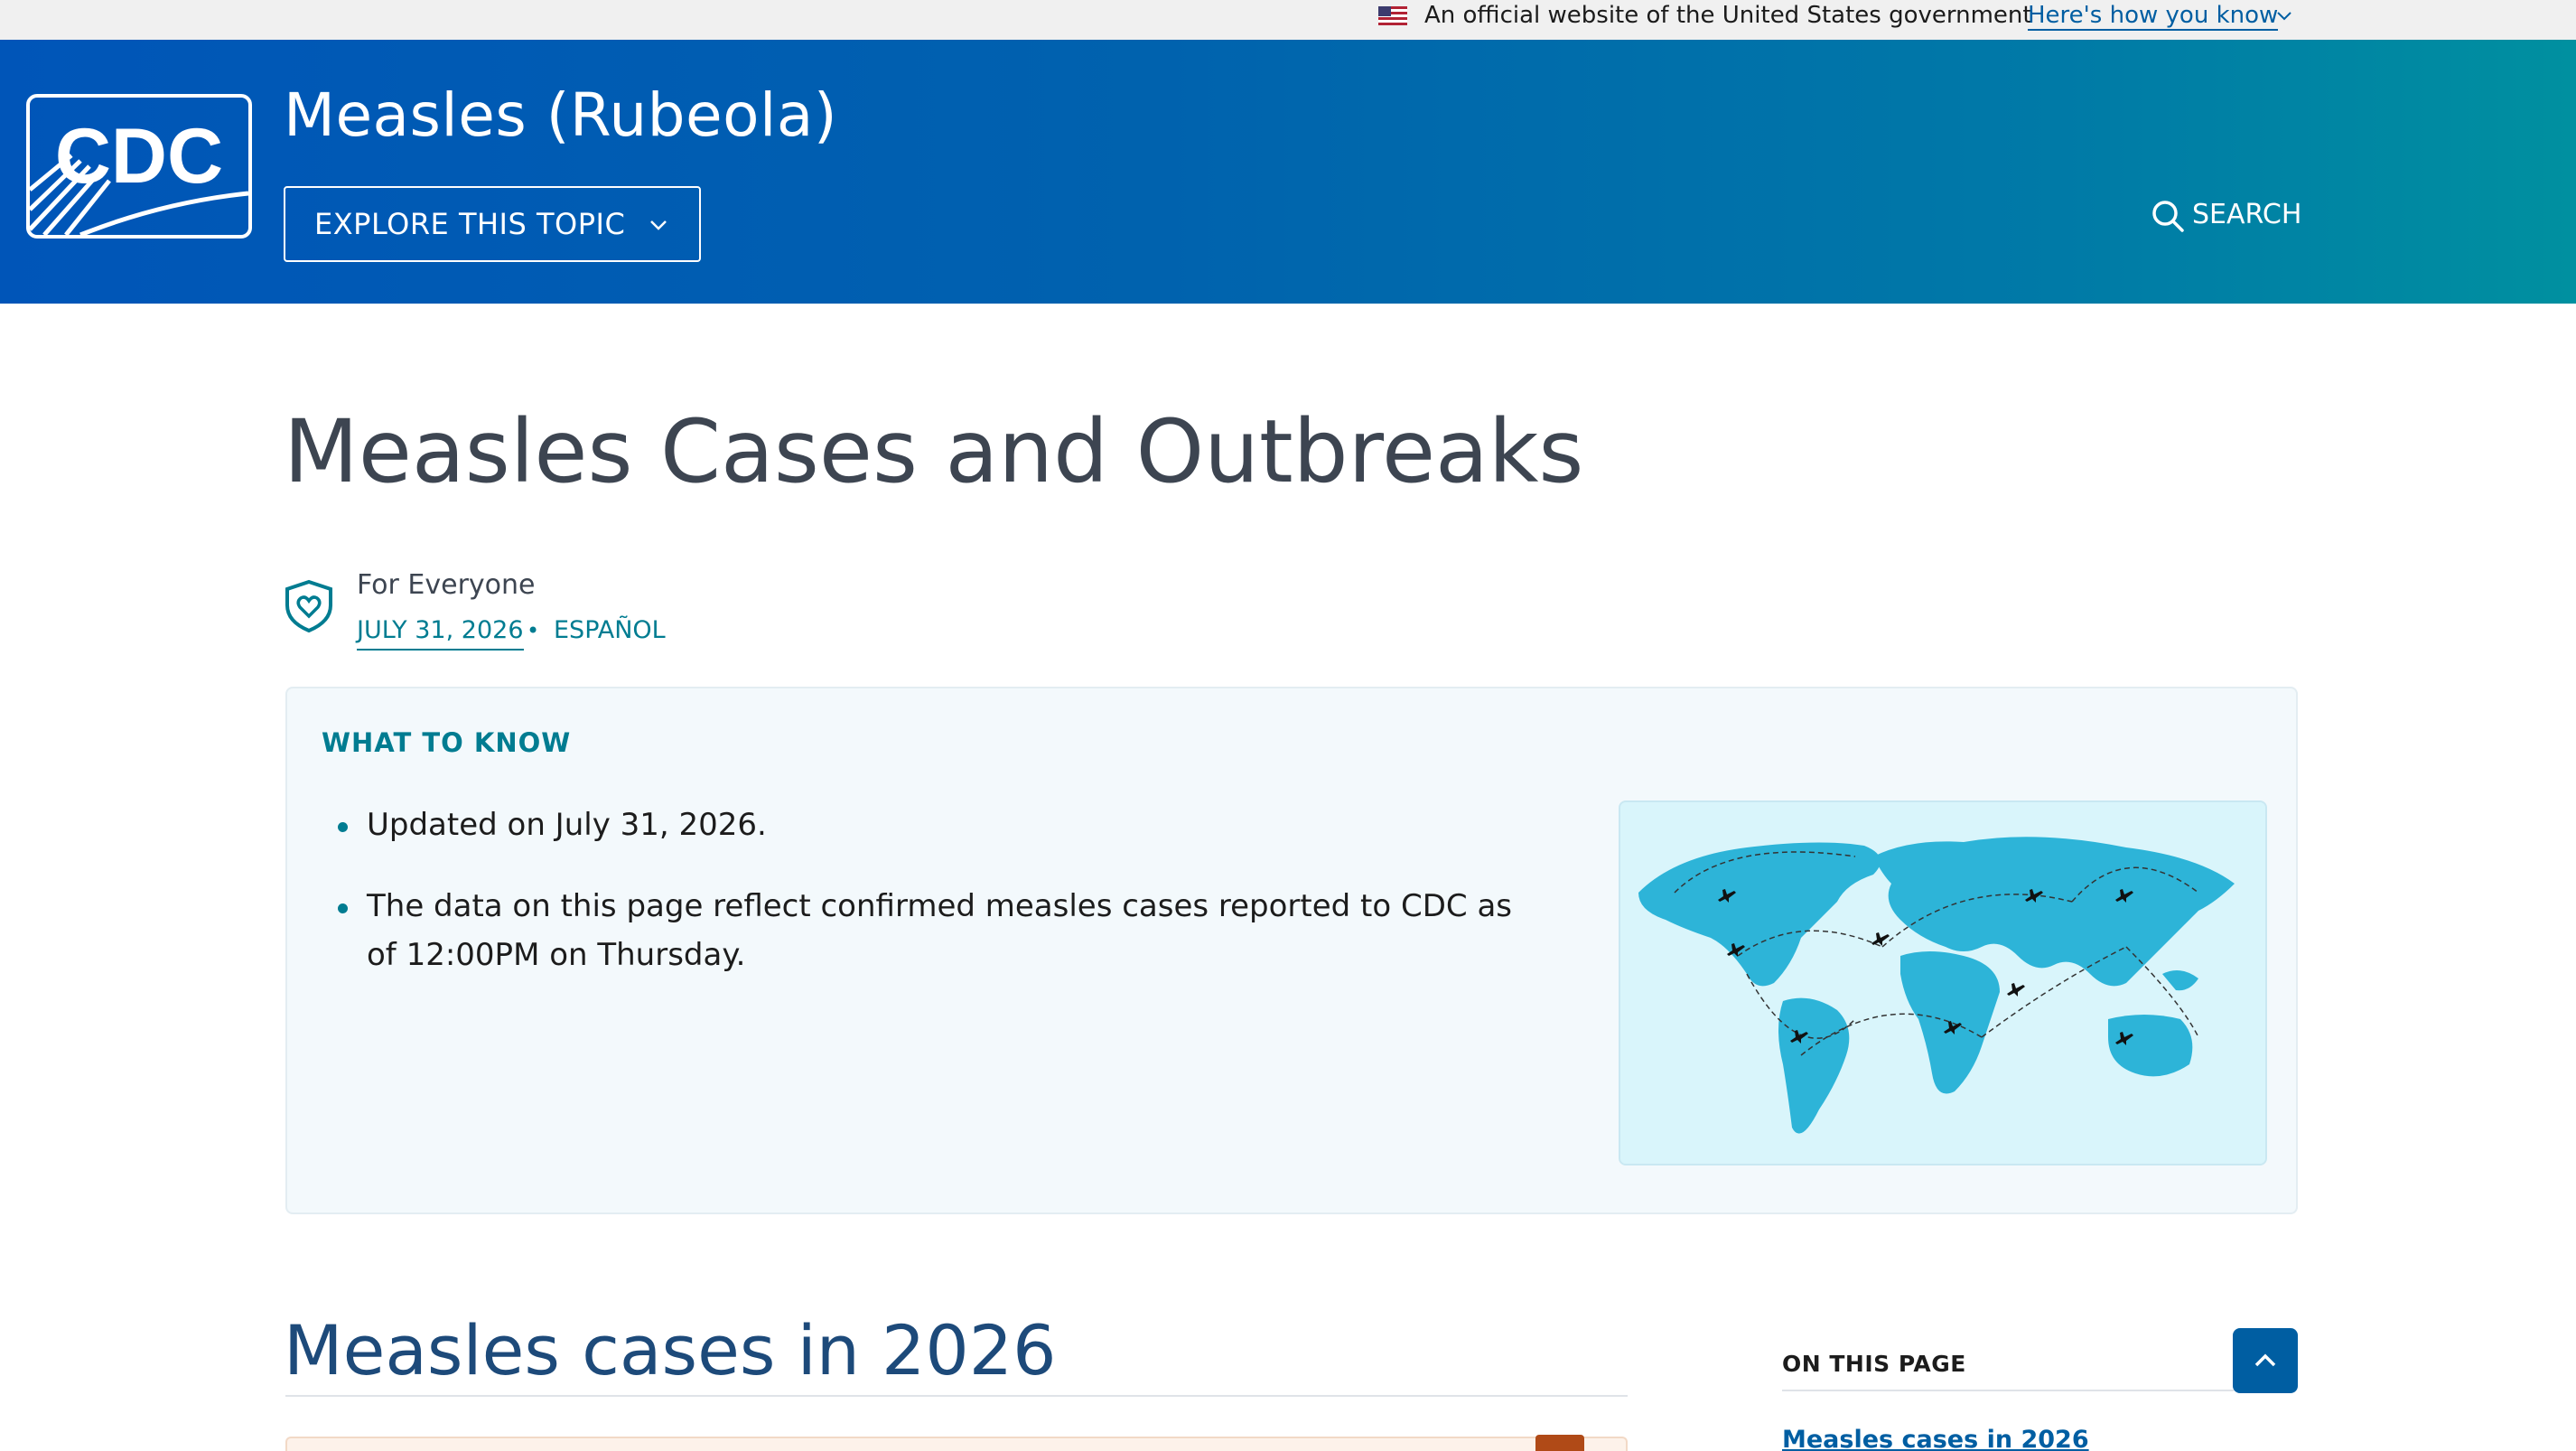 This screenshot has width=2576, height=1451. Describe the element at coordinates (670, 1350) in the screenshot. I see `section-heading: Measles cases in 2026` at that location.